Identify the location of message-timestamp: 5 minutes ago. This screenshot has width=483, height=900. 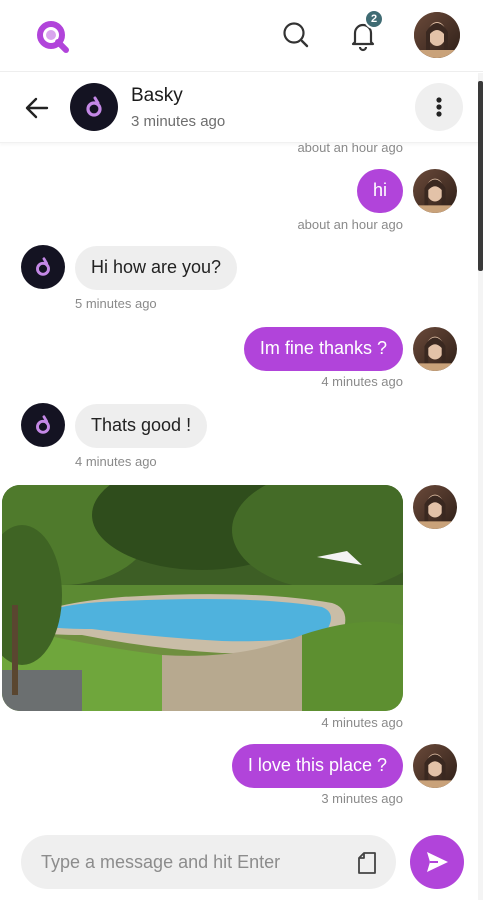
(116, 303).